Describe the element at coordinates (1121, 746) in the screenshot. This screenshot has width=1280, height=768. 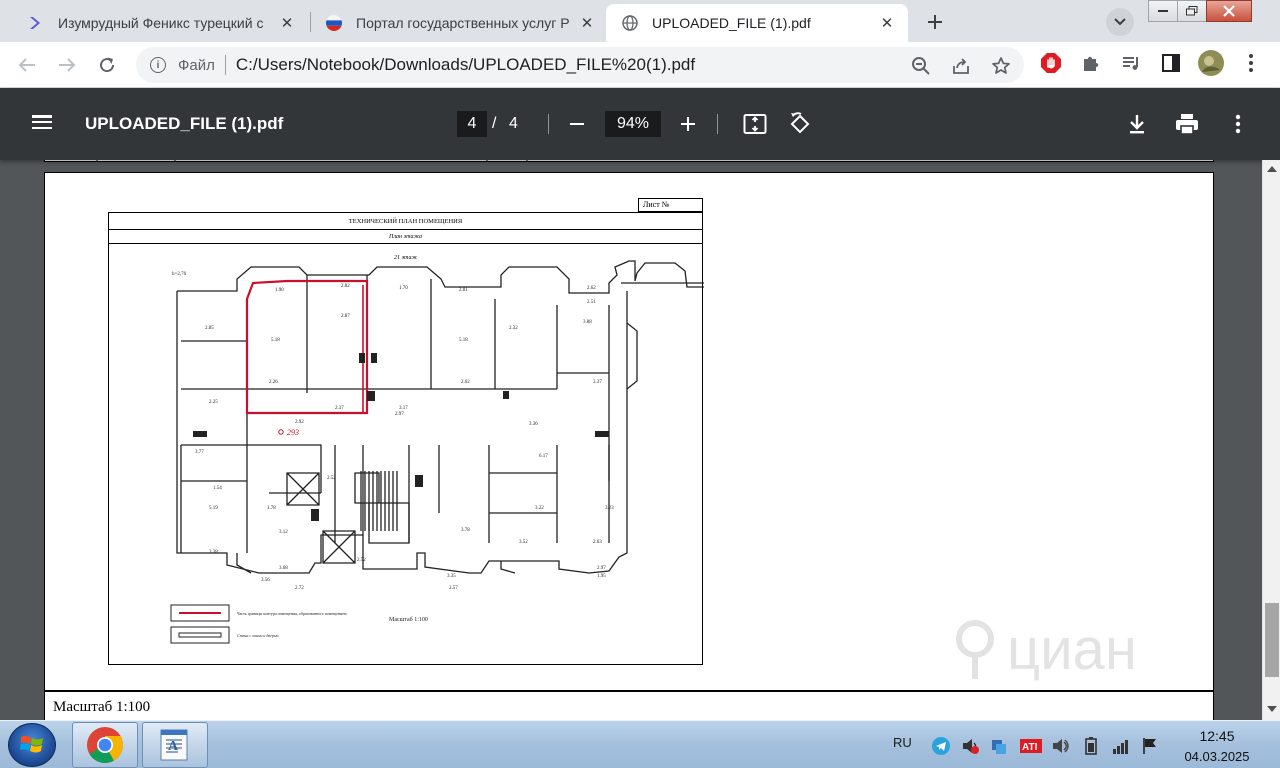
I see `signal-bars-icon` at that location.